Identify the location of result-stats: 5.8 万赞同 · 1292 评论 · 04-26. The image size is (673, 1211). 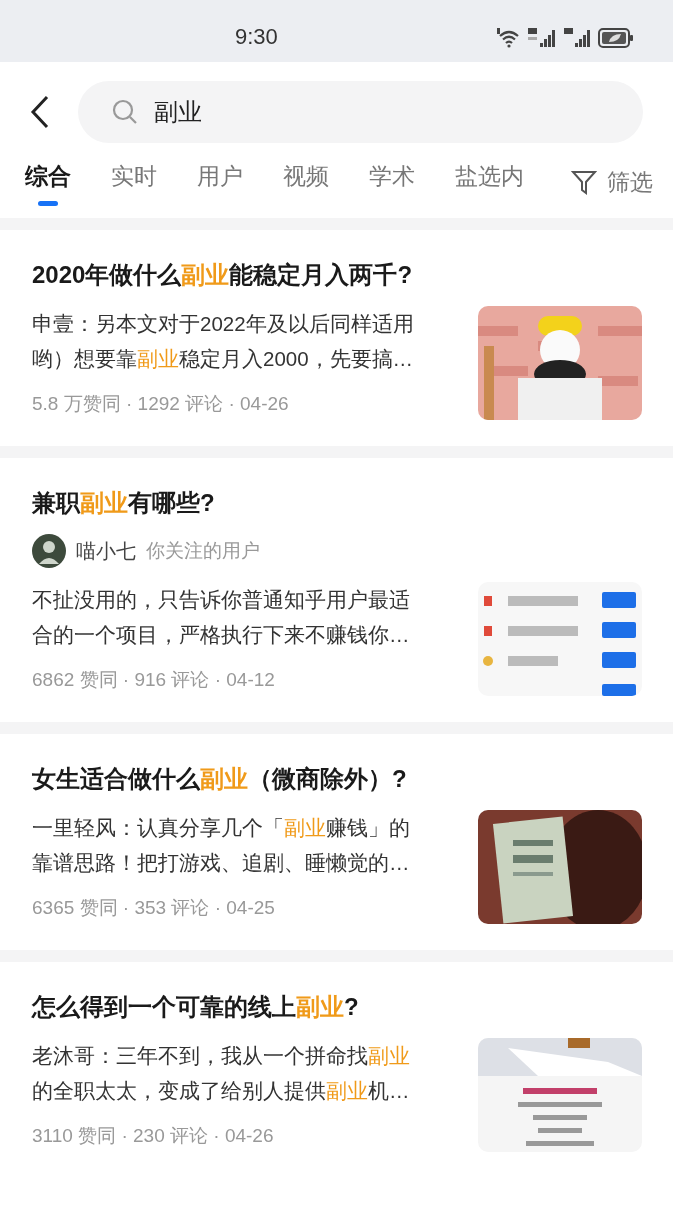
(161, 404).